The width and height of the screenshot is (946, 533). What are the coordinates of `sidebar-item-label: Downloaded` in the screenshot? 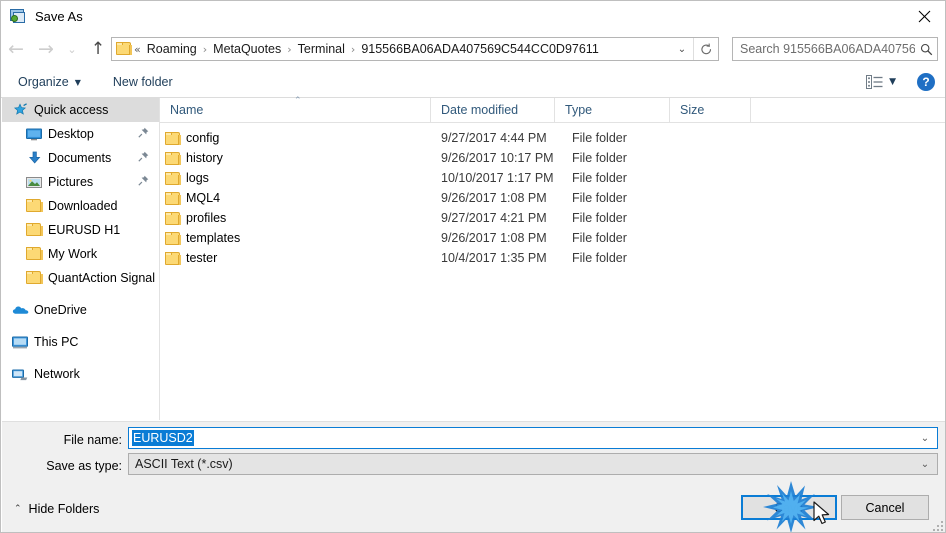 It's located at (83, 206).